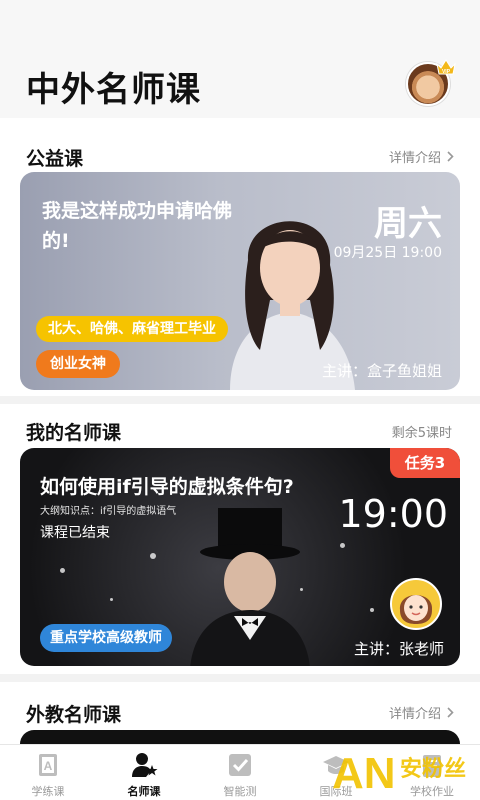  What do you see at coordinates (364, 773) in the screenshot?
I see `svg-text: AN` at bounding box center [364, 773].